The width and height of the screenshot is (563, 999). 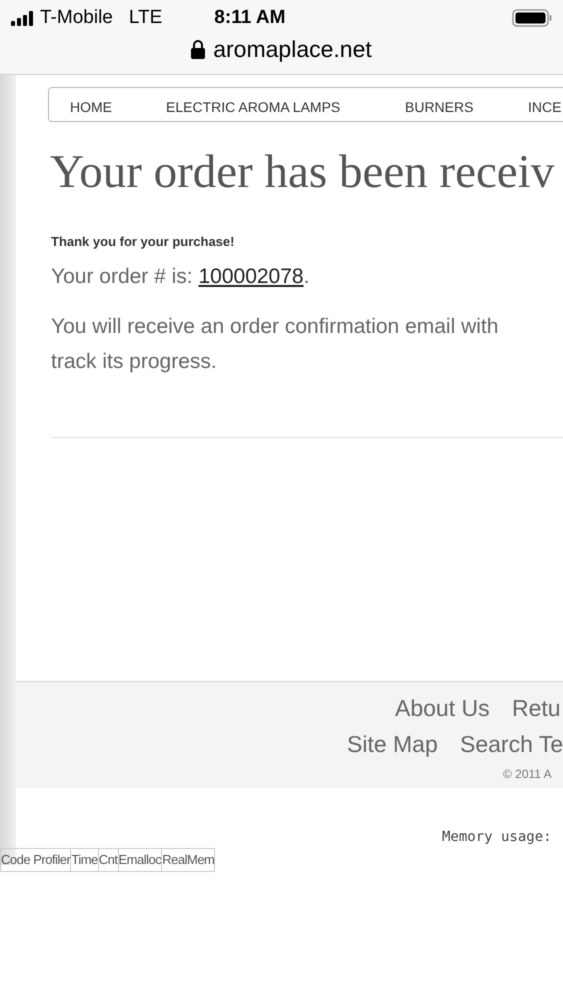 What do you see at coordinates (392, 744) in the screenshot?
I see `footer-link: Site Map` at bounding box center [392, 744].